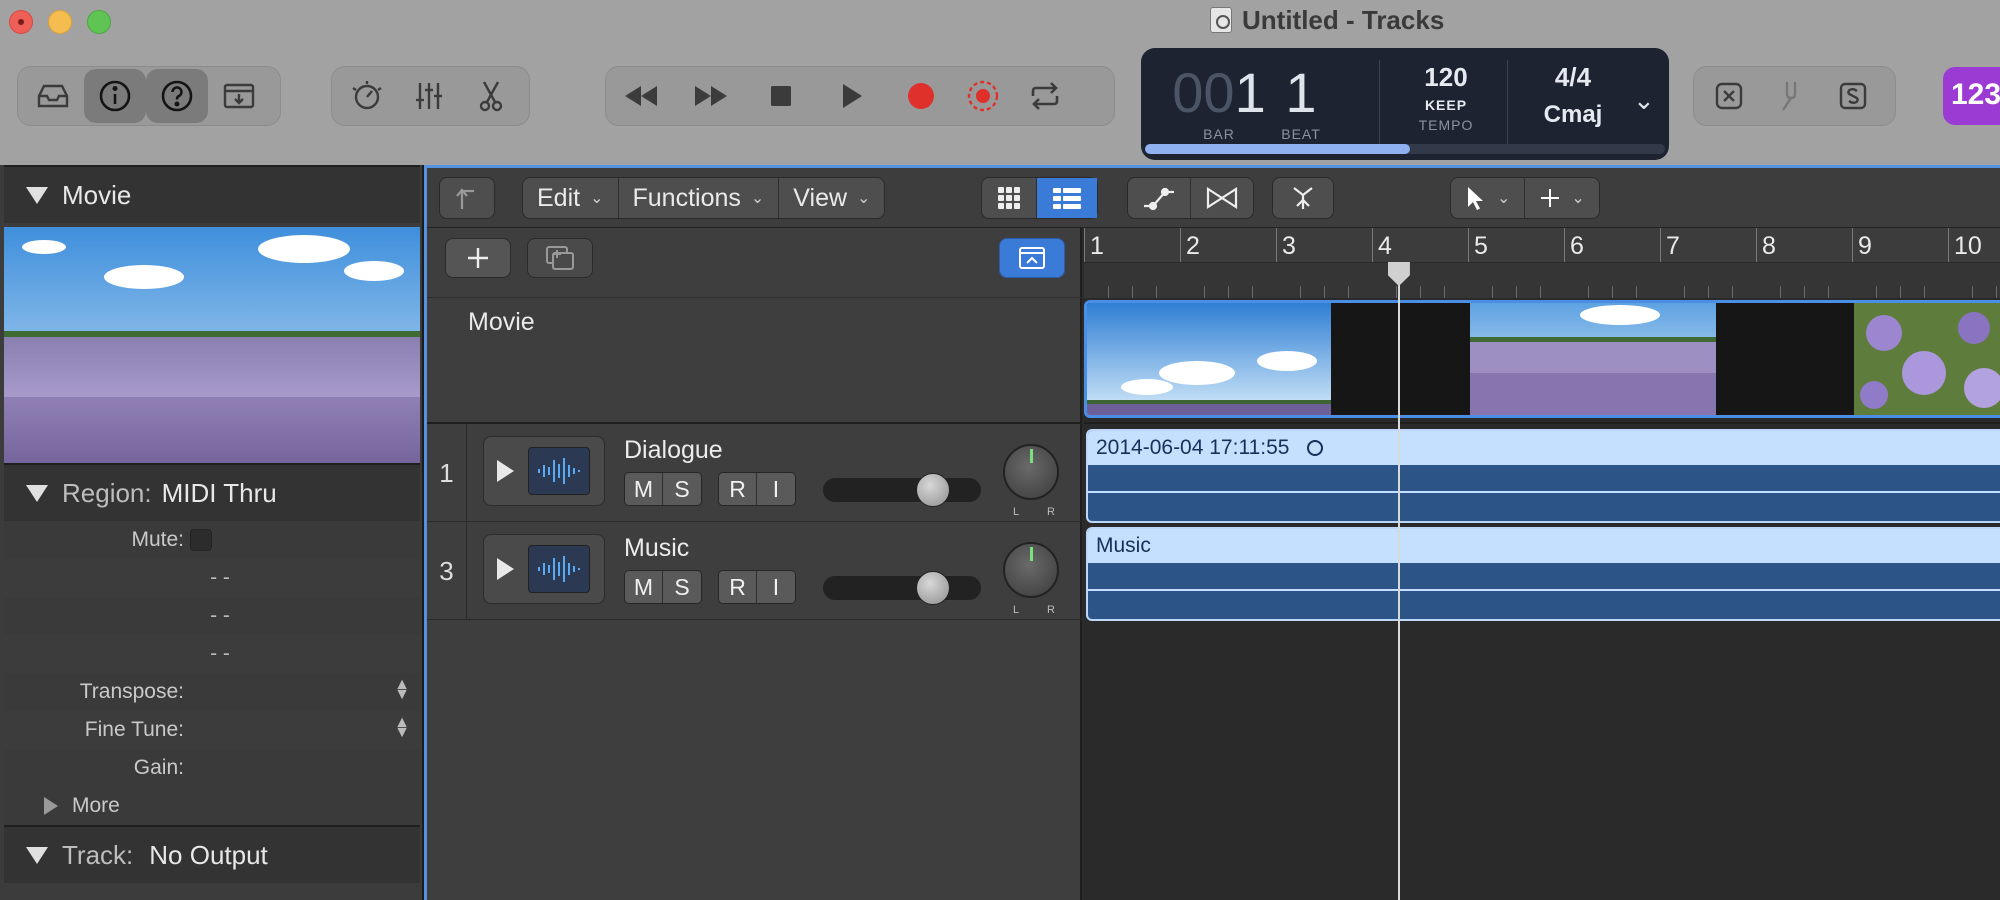 Image resolution: width=2000 pixels, height=900 pixels. Describe the element at coordinates (478, 258) in the screenshot. I see `add-track-button` at that location.